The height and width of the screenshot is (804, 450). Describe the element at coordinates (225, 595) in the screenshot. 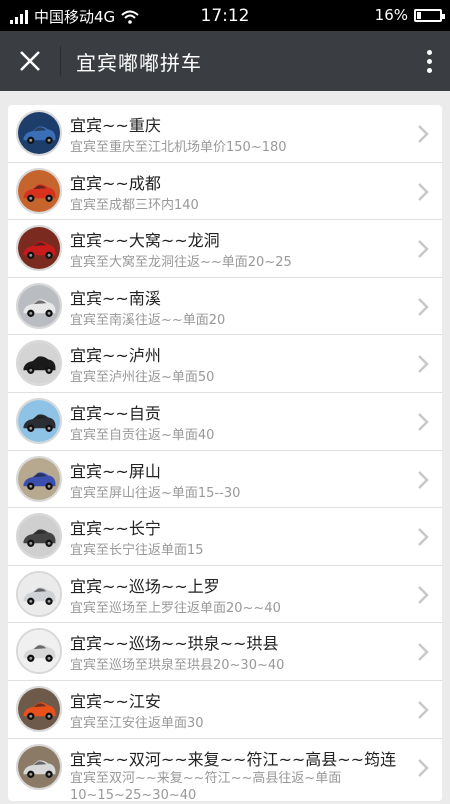

I see `route-list-item: 宜宾~~巡场~~上罗宜宾至巡场至上罗往返单面20~~40` at that location.